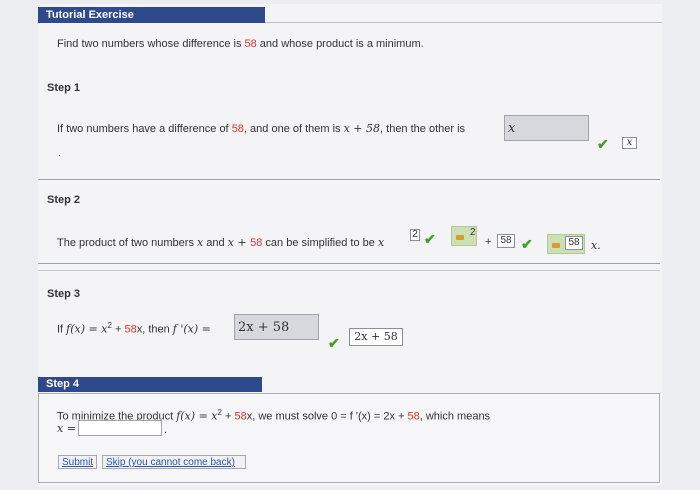 The image size is (700, 490). I want to click on tutorial-title: Tutorial Exercise, so click(151, 15).